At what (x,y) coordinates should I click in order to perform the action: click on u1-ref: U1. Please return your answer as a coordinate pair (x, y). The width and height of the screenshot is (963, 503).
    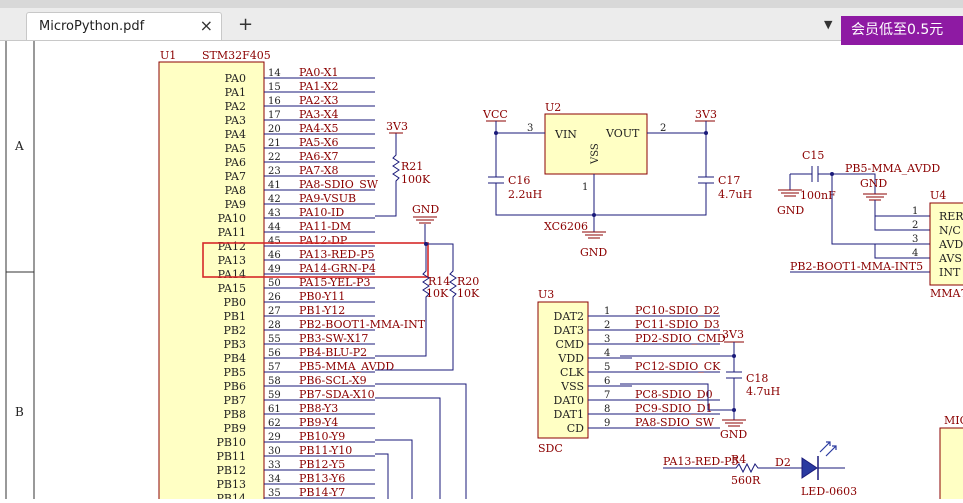
    Looking at the image, I should click on (168, 55).